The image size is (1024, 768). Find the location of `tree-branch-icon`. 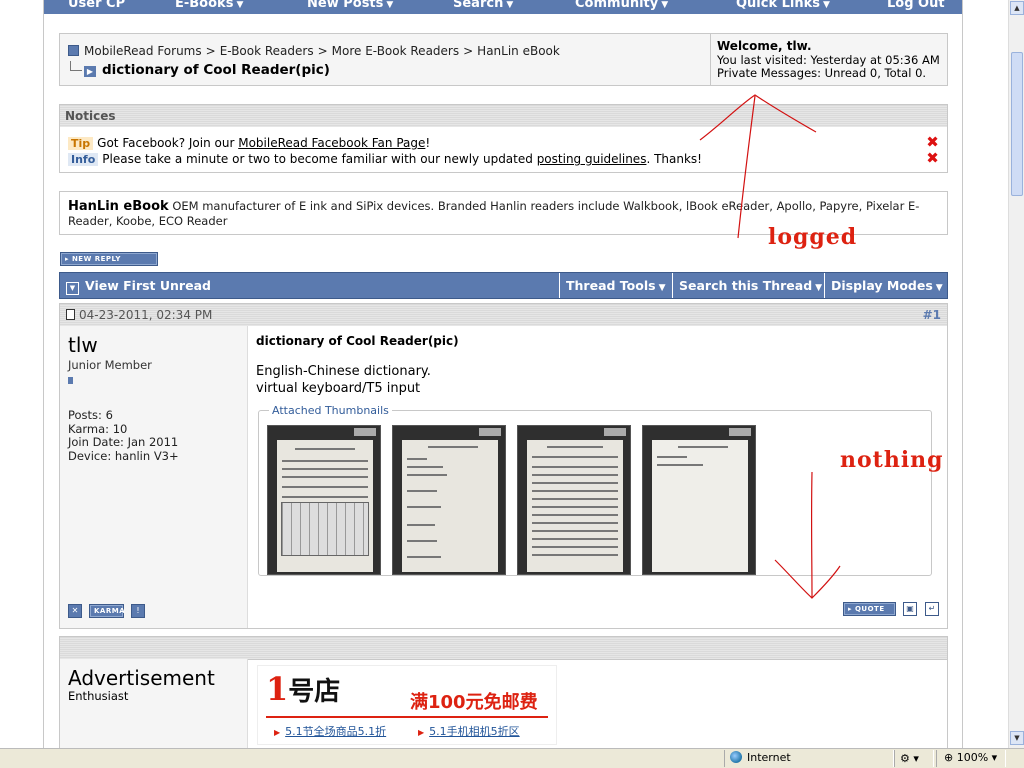

tree-branch-icon is located at coordinates (76, 66).